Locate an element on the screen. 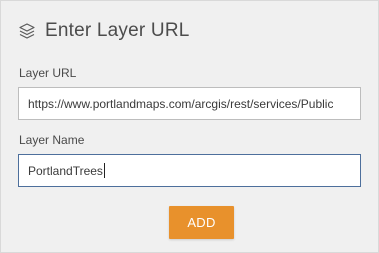 The width and height of the screenshot is (379, 253). layers-icon is located at coordinates (27, 31).